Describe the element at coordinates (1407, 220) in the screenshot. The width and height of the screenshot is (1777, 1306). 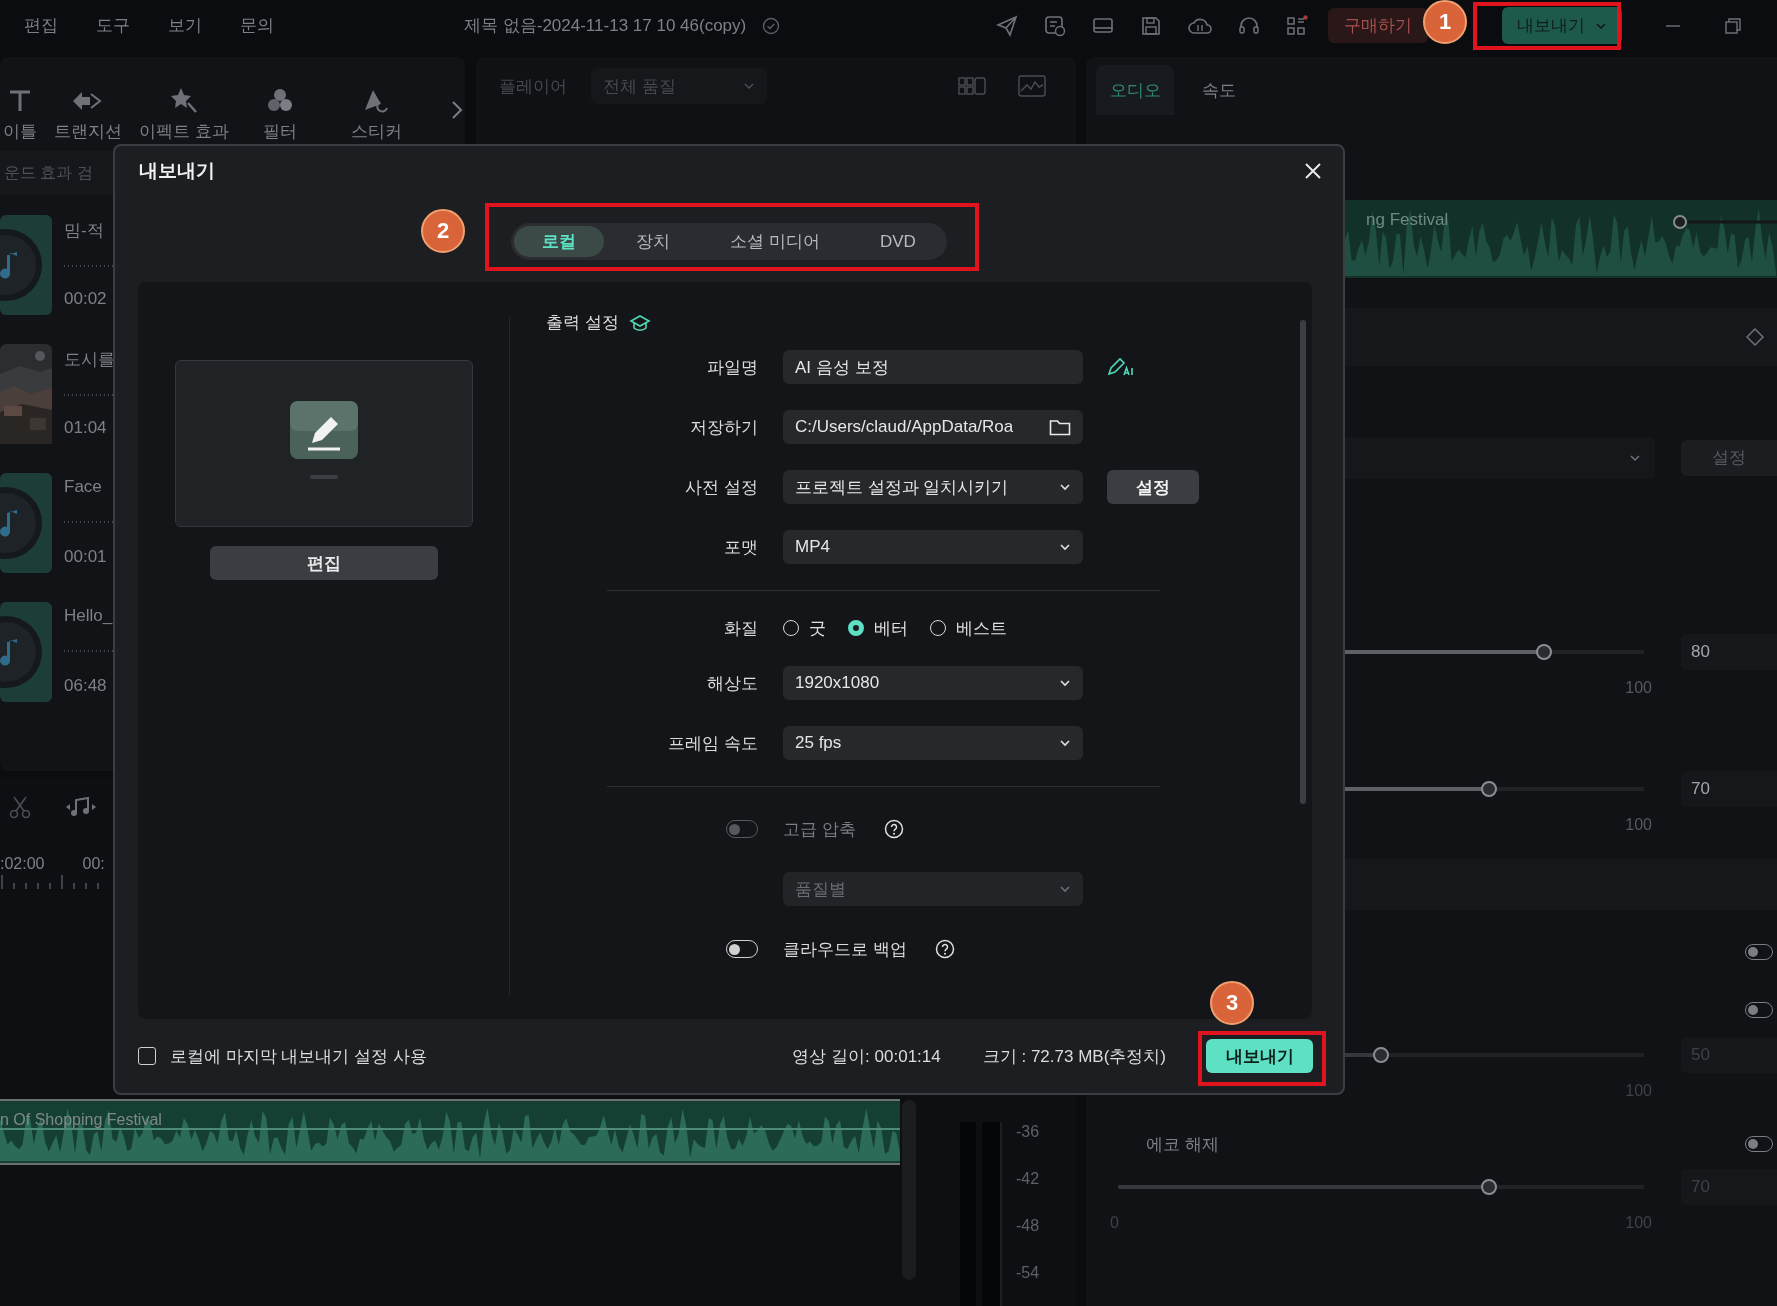
I see `clip-title: ng Festival` at that location.